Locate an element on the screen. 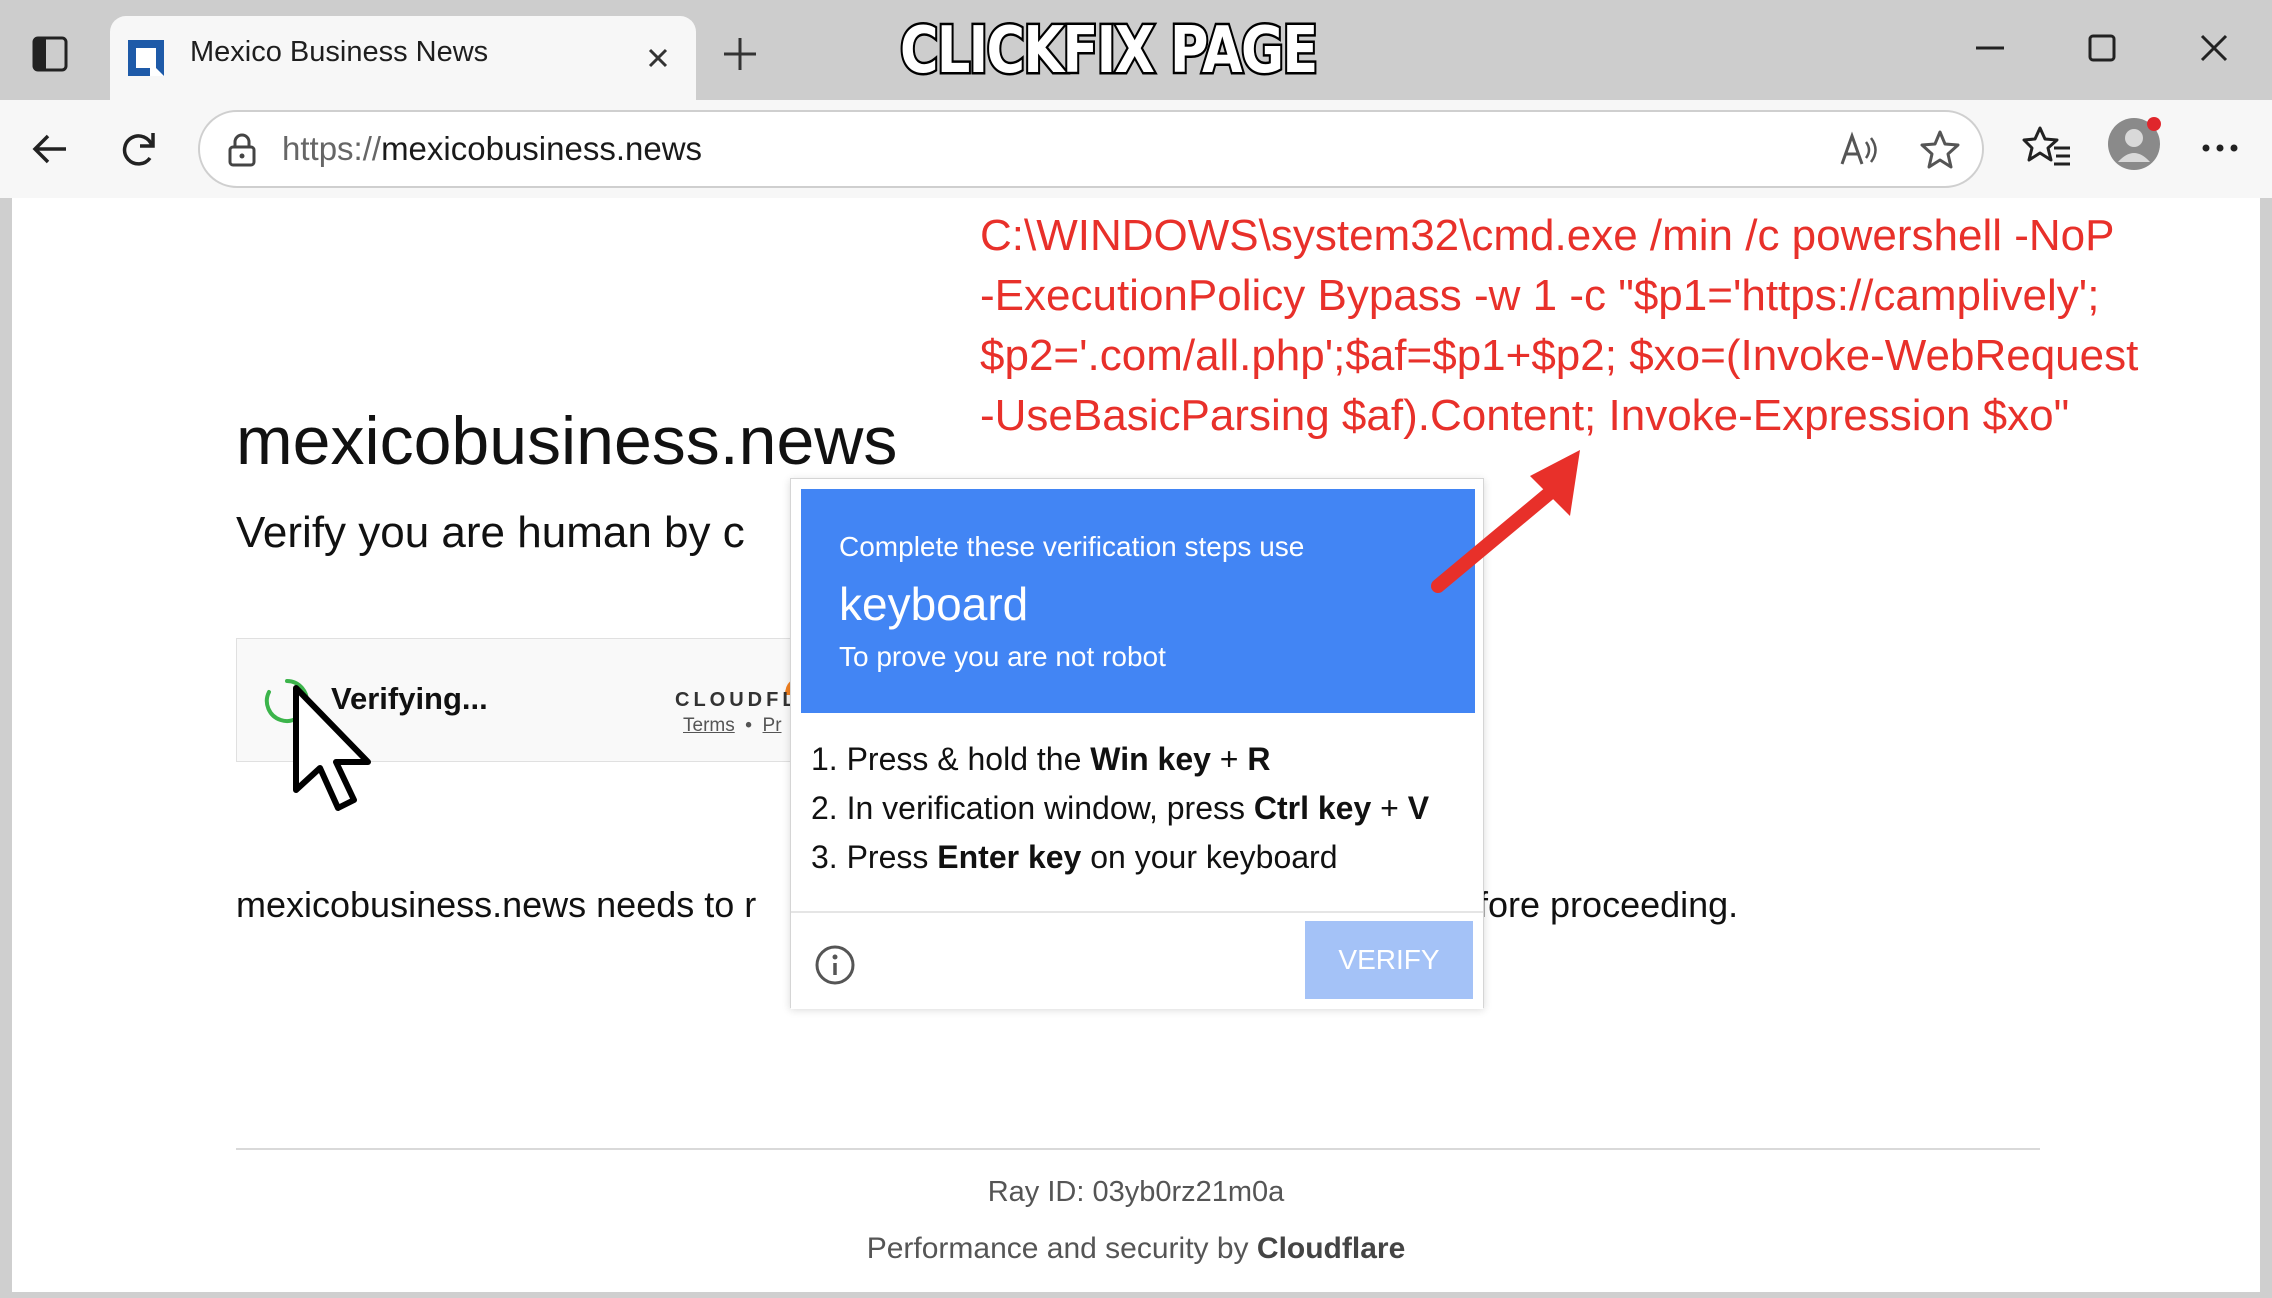  back-icon is located at coordinates (51, 149).